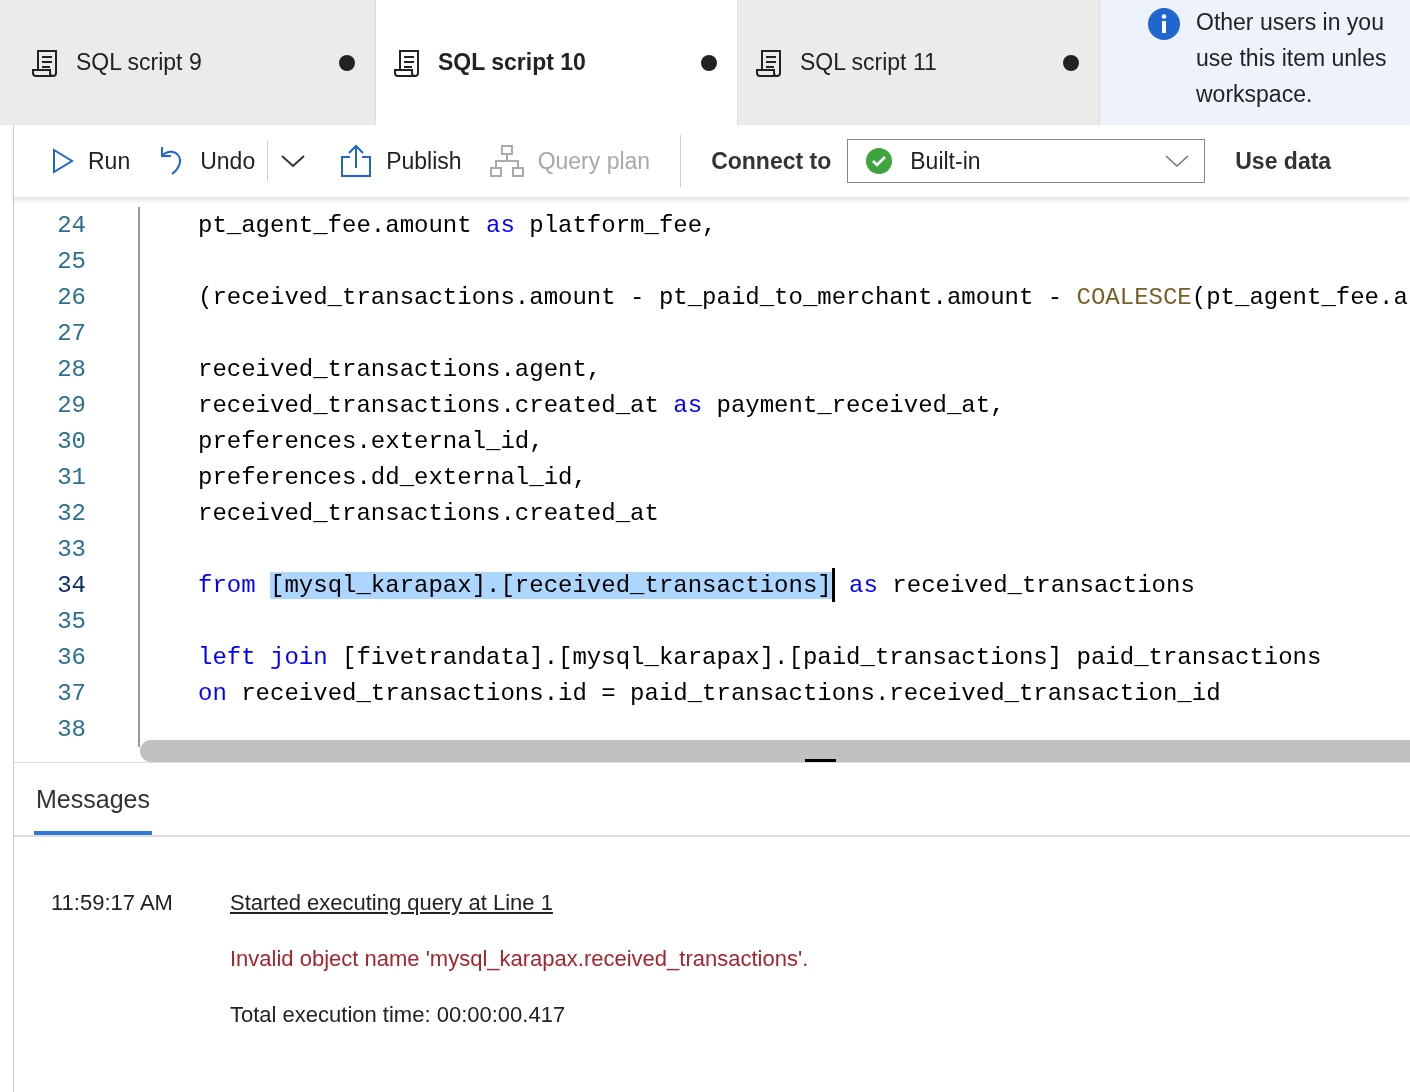  Describe the element at coordinates (1164, 24) in the screenshot. I see `info-icon` at that location.